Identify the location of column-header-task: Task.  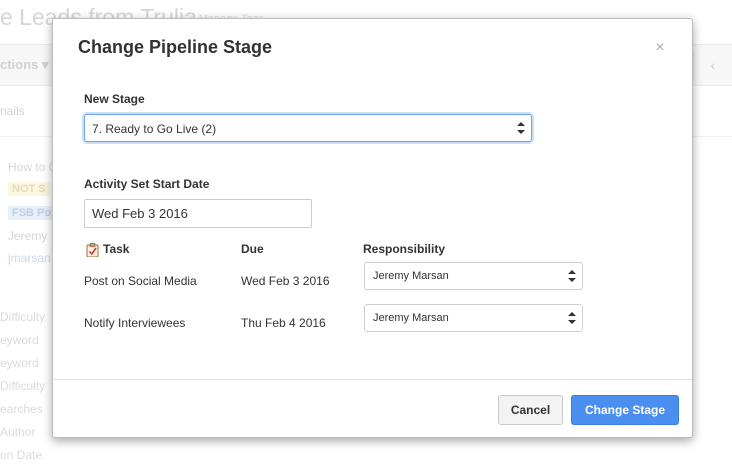
(116, 249).